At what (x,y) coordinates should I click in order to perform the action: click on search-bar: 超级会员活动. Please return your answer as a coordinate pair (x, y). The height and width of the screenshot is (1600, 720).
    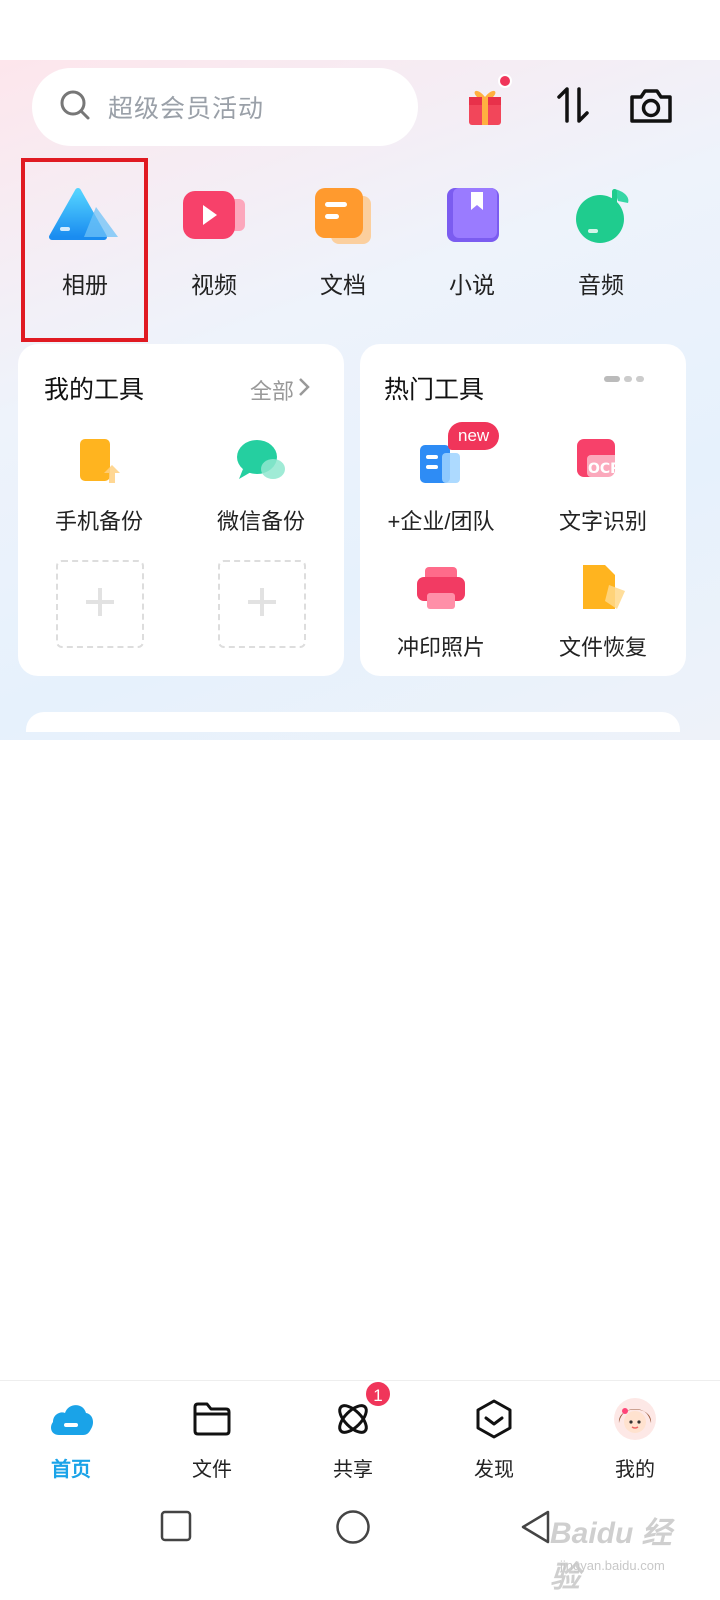
    Looking at the image, I should click on (225, 107).